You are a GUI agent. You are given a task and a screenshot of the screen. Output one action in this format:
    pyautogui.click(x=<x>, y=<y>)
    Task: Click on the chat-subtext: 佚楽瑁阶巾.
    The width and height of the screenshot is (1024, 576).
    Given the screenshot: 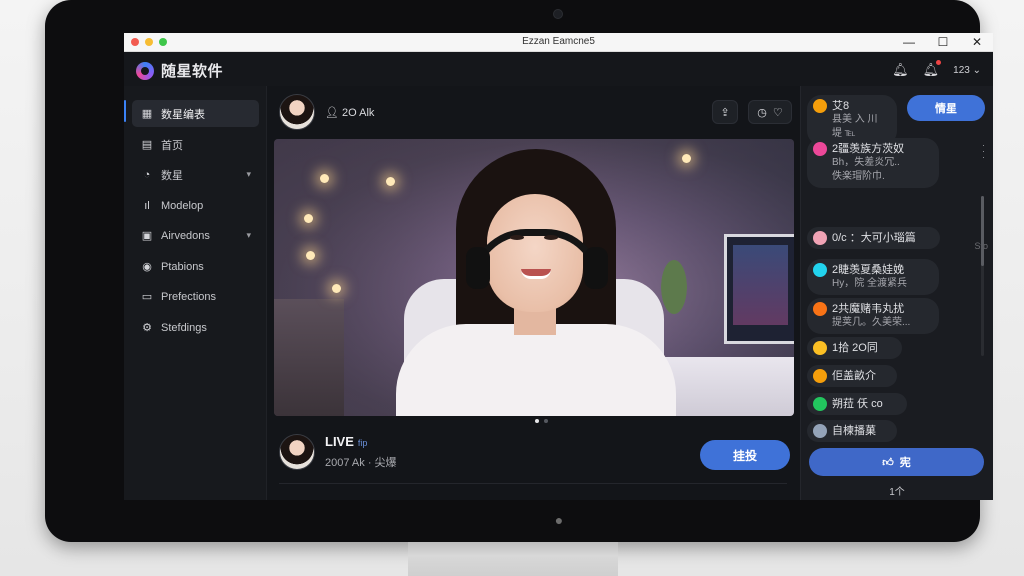 What is the action you would take?
    pyautogui.click(x=858, y=176)
    